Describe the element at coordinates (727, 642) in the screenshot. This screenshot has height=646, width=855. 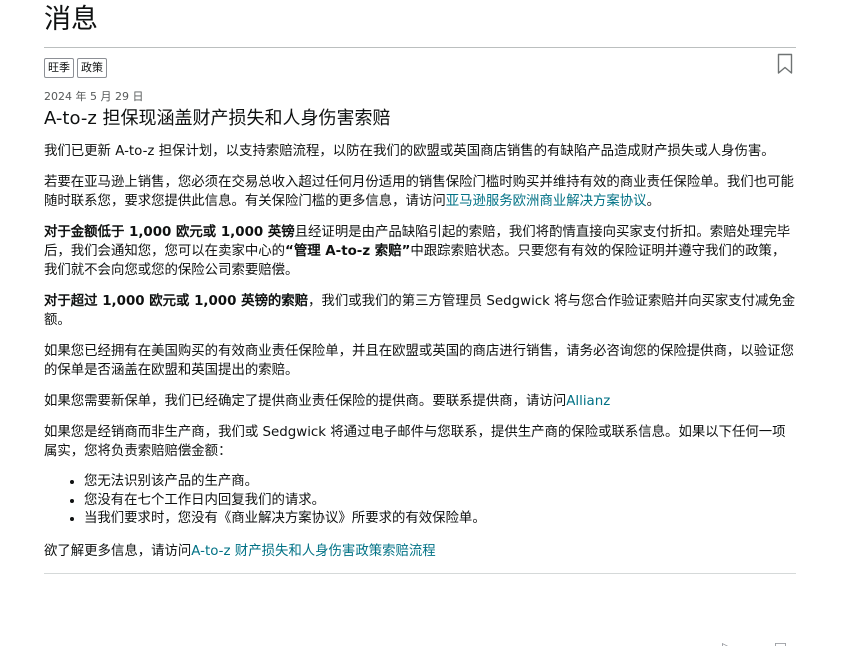
I see `thumbs-up-icon: ▷` at that location.